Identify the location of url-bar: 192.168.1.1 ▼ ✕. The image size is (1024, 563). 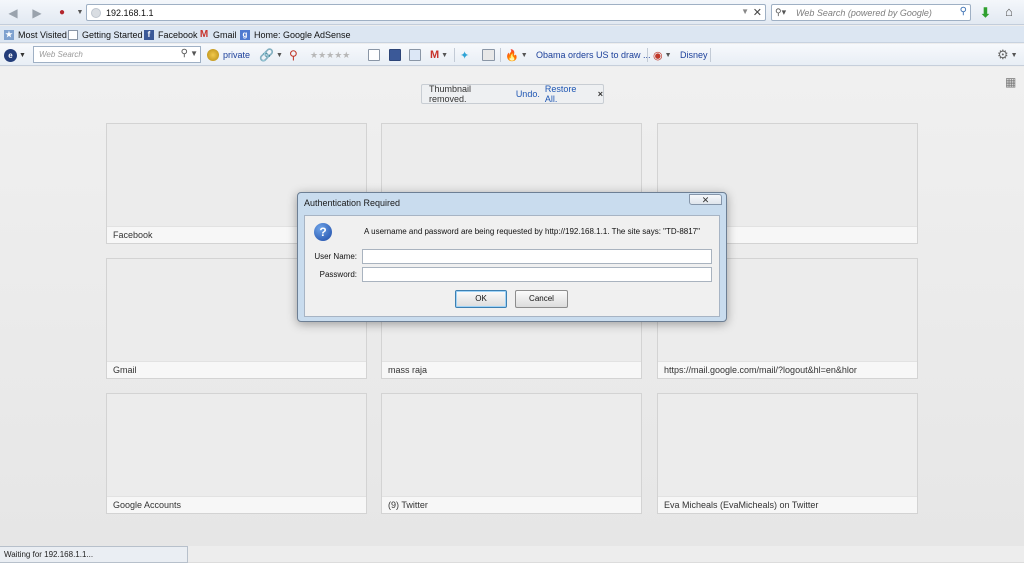
(426, 12).